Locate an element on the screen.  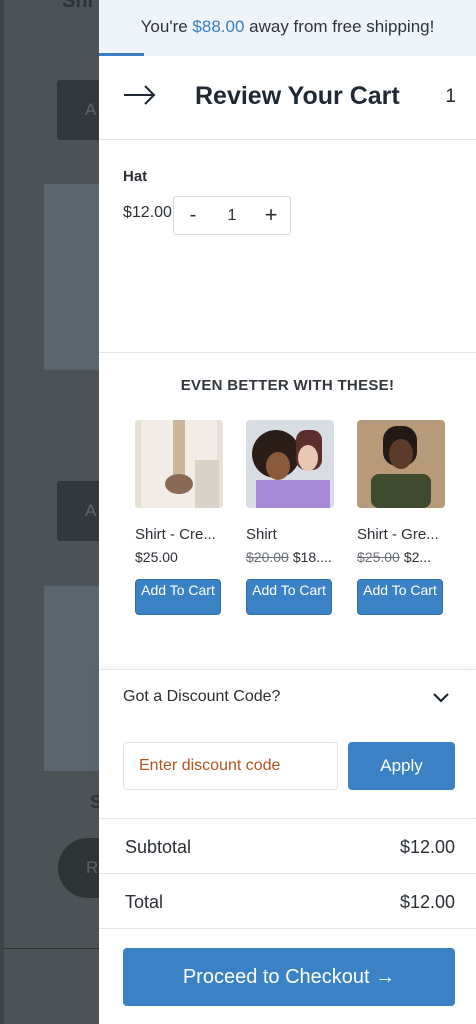
item-price: $12.00 is located at coordinates (147, 212).